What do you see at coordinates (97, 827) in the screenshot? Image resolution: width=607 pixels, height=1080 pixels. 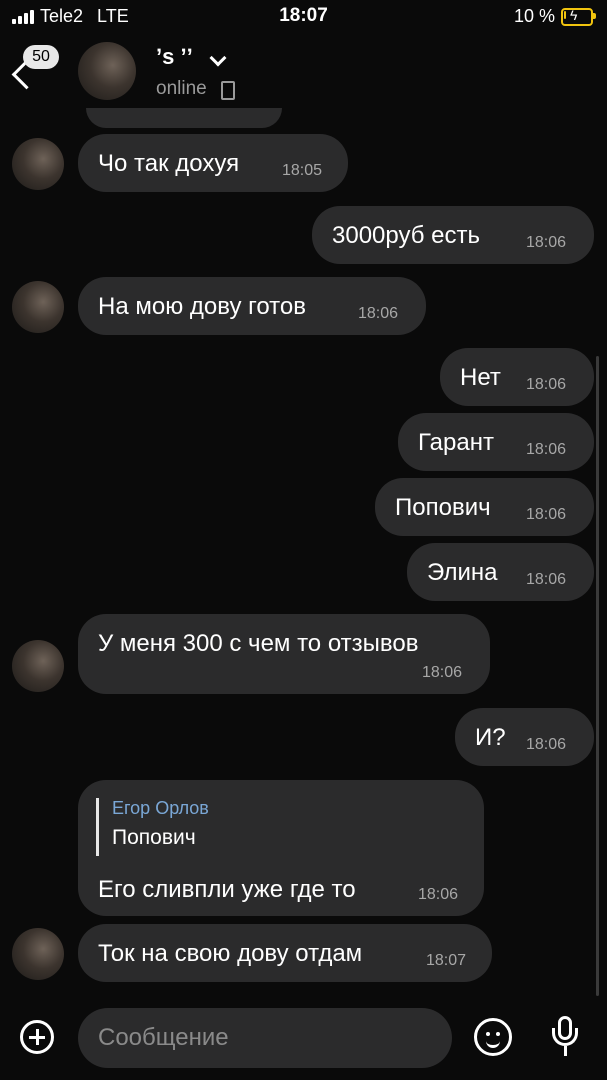 I see `reply-quote-bar` at bounding box center [97, 827].